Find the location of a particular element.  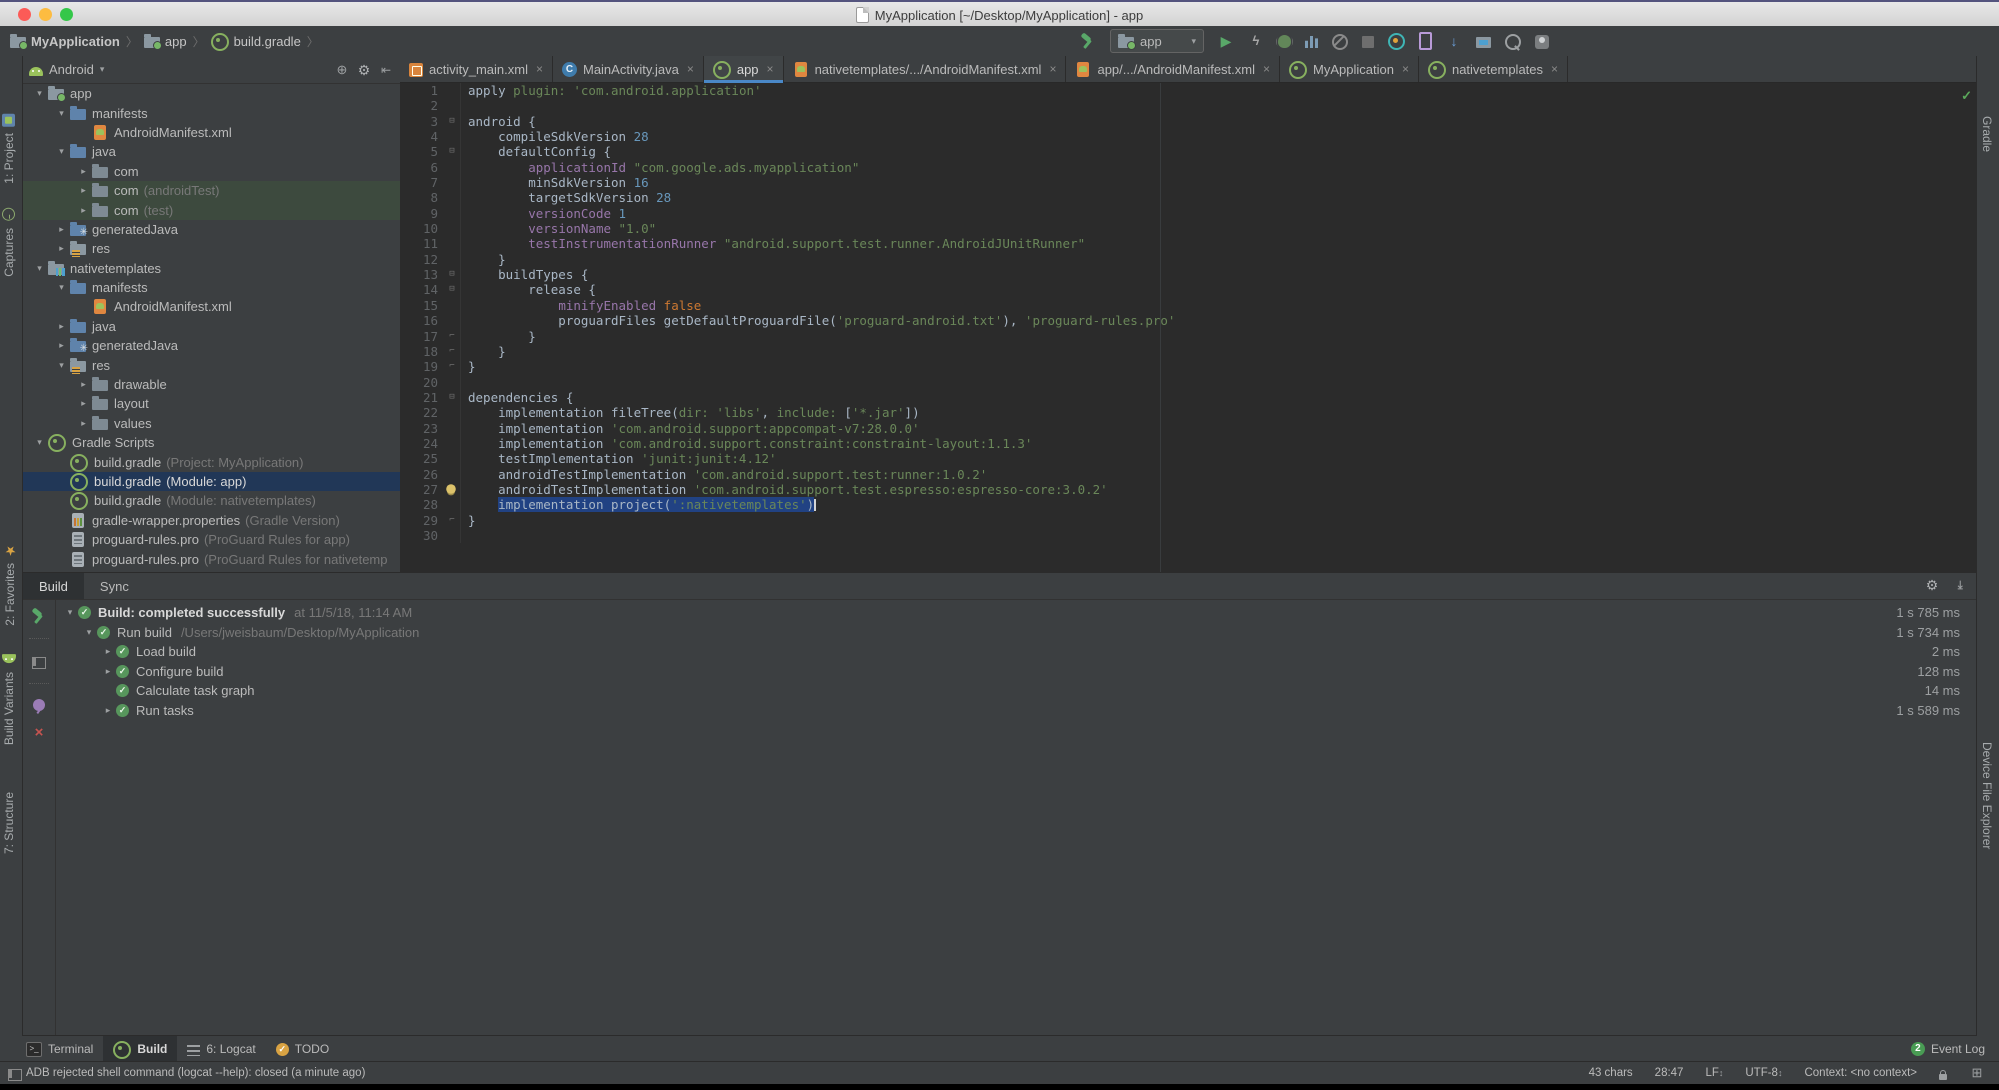

tree-item-build.gradle: build.gradle (Project: MyApplication) is located at coordinates (211, 462).